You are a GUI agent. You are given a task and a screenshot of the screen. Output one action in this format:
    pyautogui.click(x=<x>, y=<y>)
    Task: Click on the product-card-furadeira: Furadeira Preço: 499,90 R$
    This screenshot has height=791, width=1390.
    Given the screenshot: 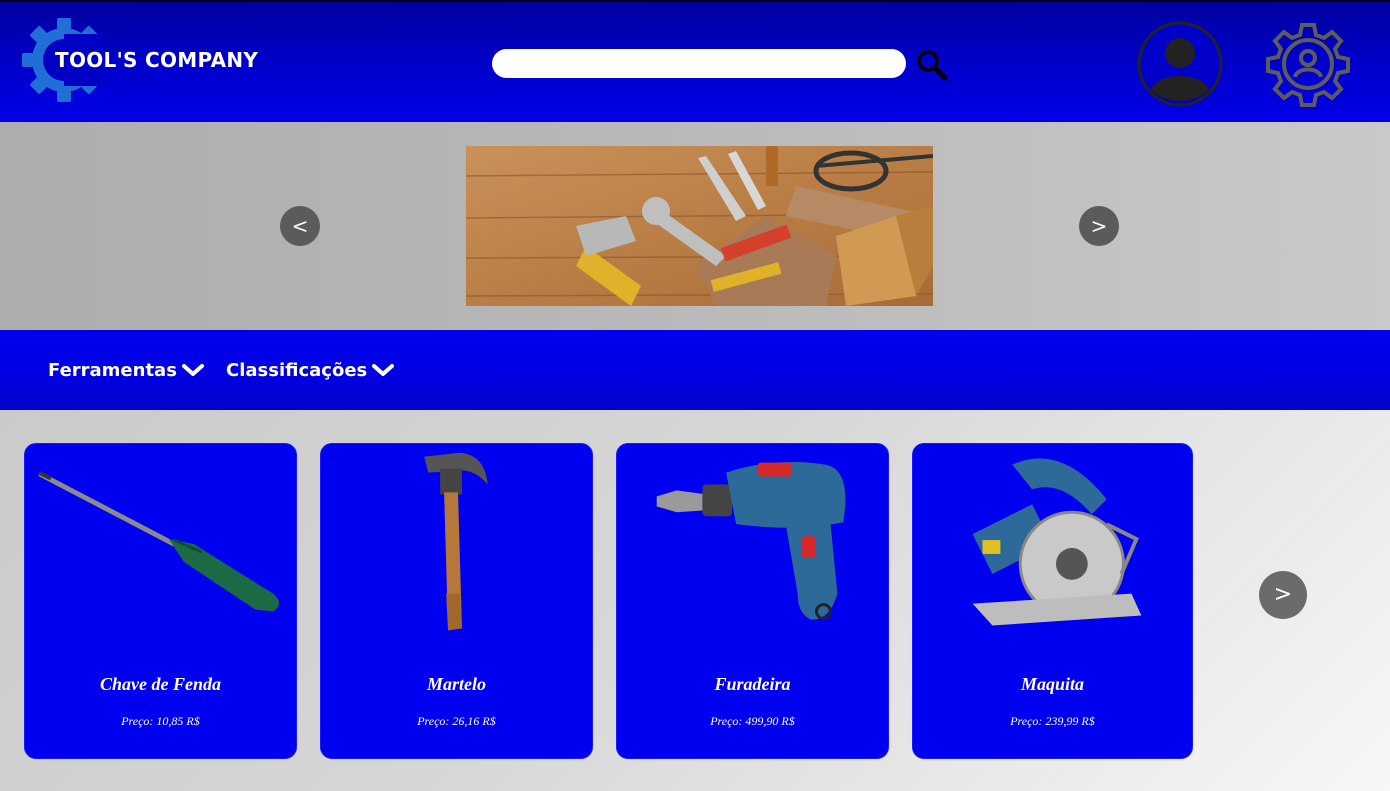 What is the action you would take?
    pyautogui.click(x=752, y=601)
    